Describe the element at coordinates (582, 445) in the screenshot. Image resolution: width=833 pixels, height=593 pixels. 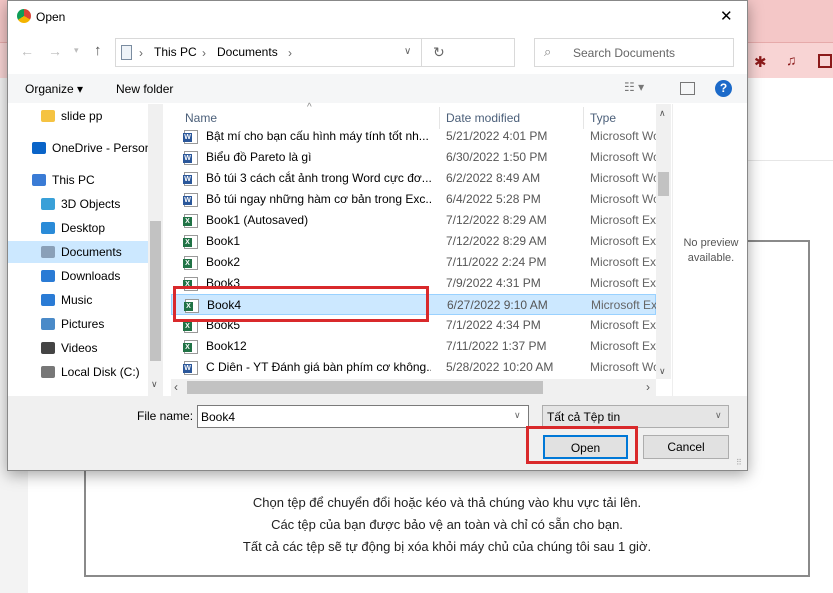
I see `highlight-box-open` at that location.